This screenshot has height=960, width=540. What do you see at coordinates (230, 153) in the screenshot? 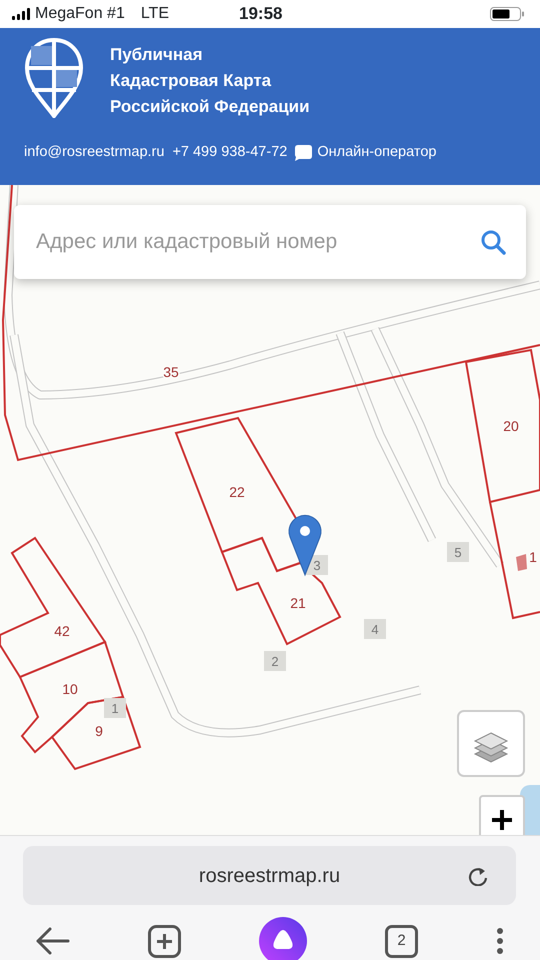
I see `phone-link: +7 499 938-47-72` at bounding box center [230, 153].